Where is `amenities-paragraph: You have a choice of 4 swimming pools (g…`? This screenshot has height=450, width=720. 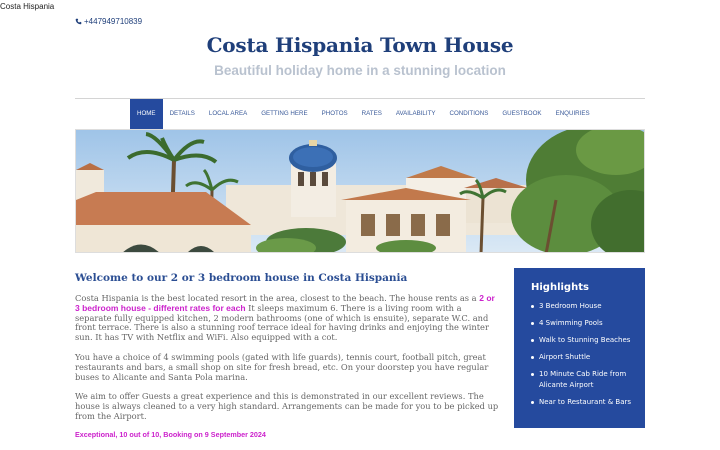 amenities-paragraph: You have a choice of 4 swimming pools (g… is located at coordinates (282, 366).